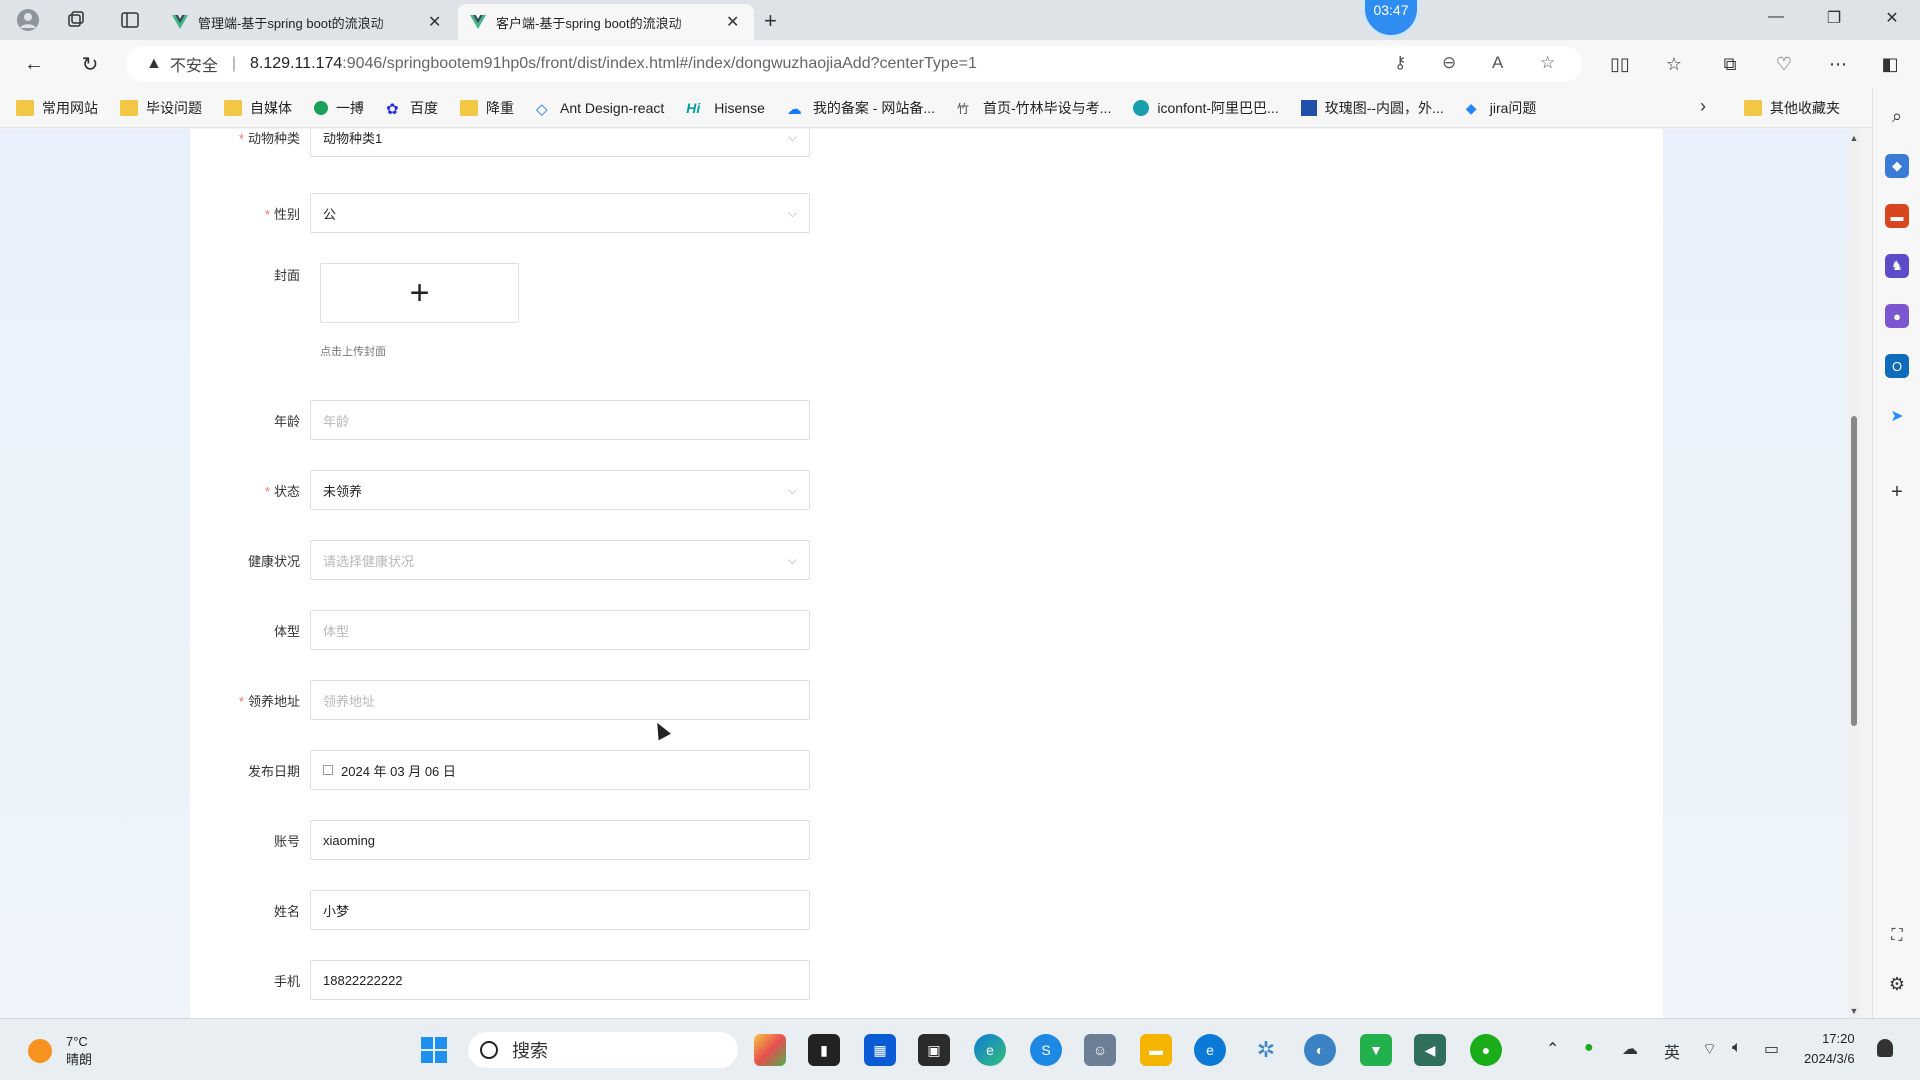 Image resolution: width=1920 pixels, height=1080 pixels. I want to click on ie-icon: e, so click(1210, 1050).